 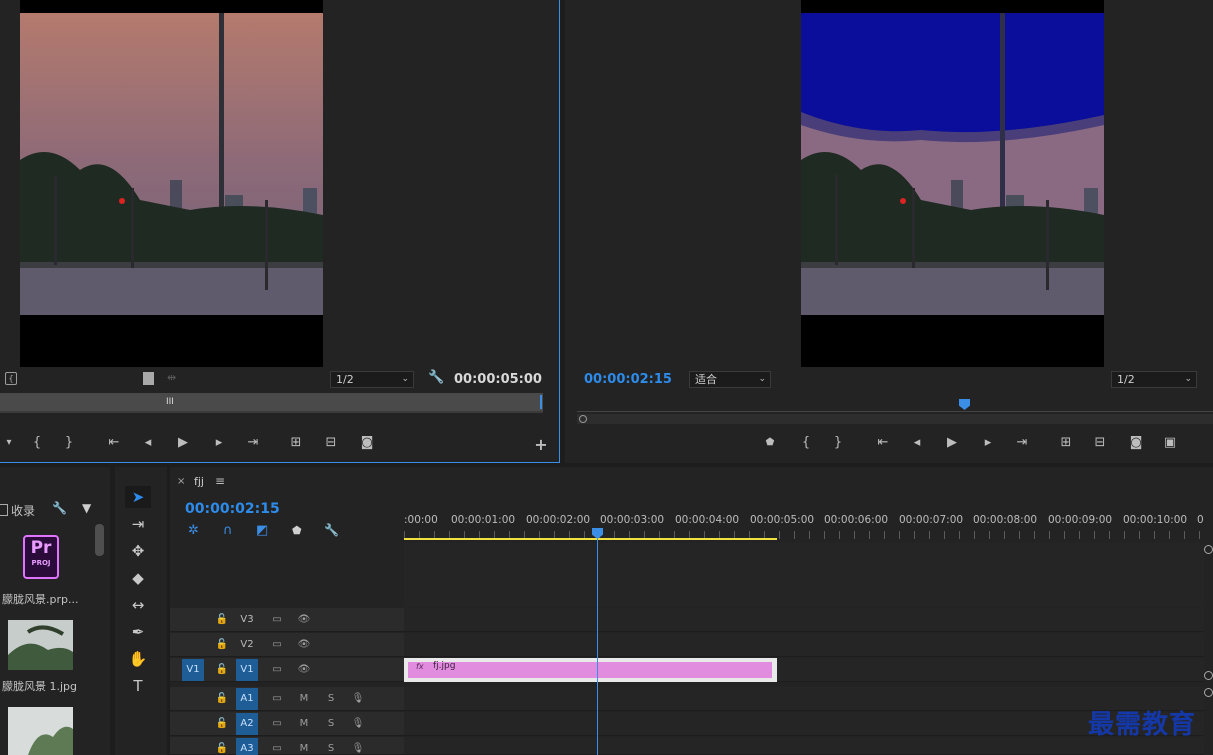 What do you see at coordinates (41, 557) in the screenshot?
I see `project-file-icon: Pr PROJ` at bounding box center [41, 557].